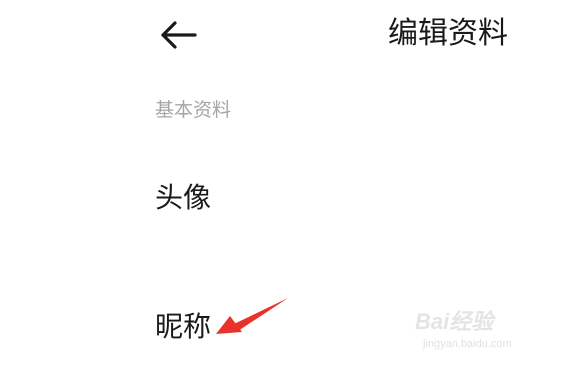 Image resolution: width=563 pixels, height=367 pixels. I want to click on red-arrow-icon, so click(252, 316).